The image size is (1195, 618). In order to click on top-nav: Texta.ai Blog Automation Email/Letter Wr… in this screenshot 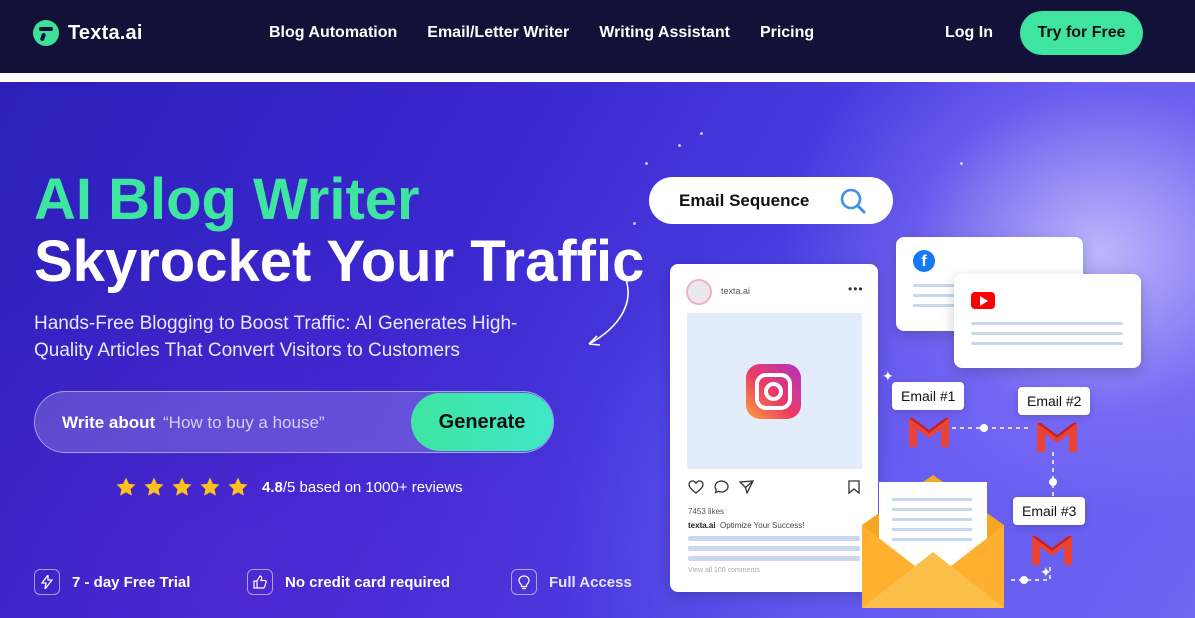, I will do `click(597, 36)`.